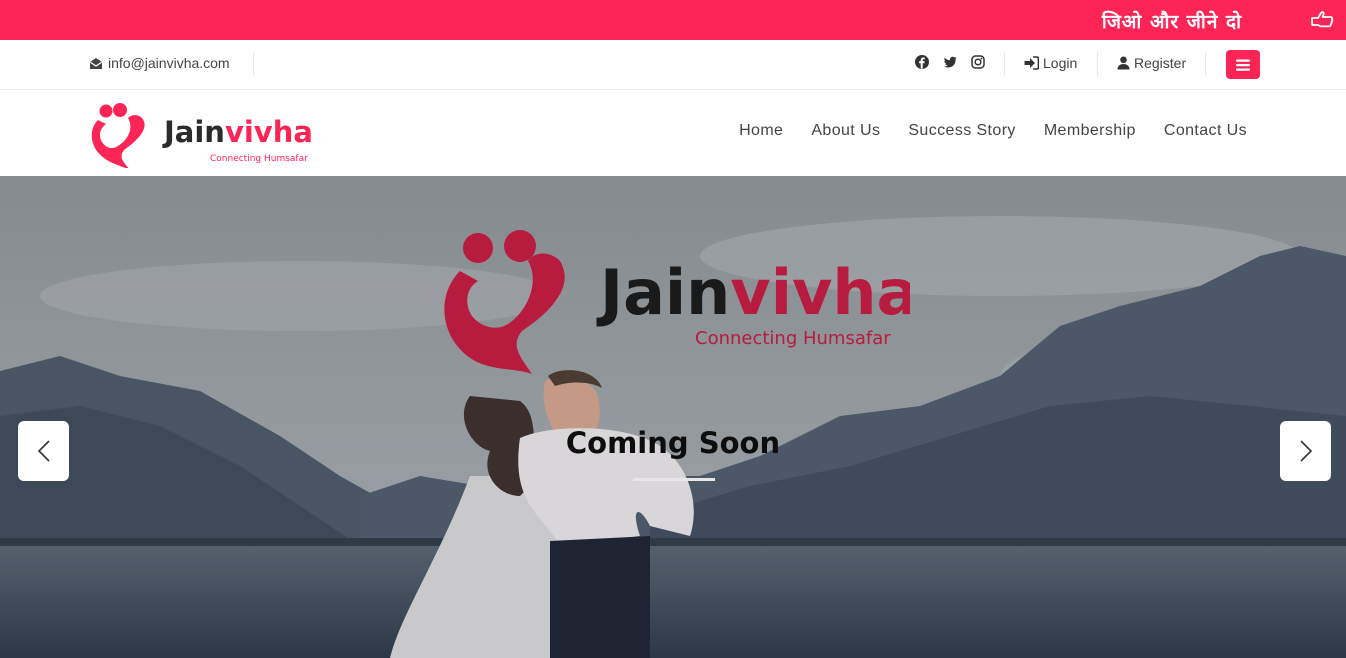 Image resolution: width=1346 pixels, height=658 pixels. Describe the element at coordinates (793, 338) in the screenshot. I see `hero-brand-tagline: Connecting Humsafar` at that location.